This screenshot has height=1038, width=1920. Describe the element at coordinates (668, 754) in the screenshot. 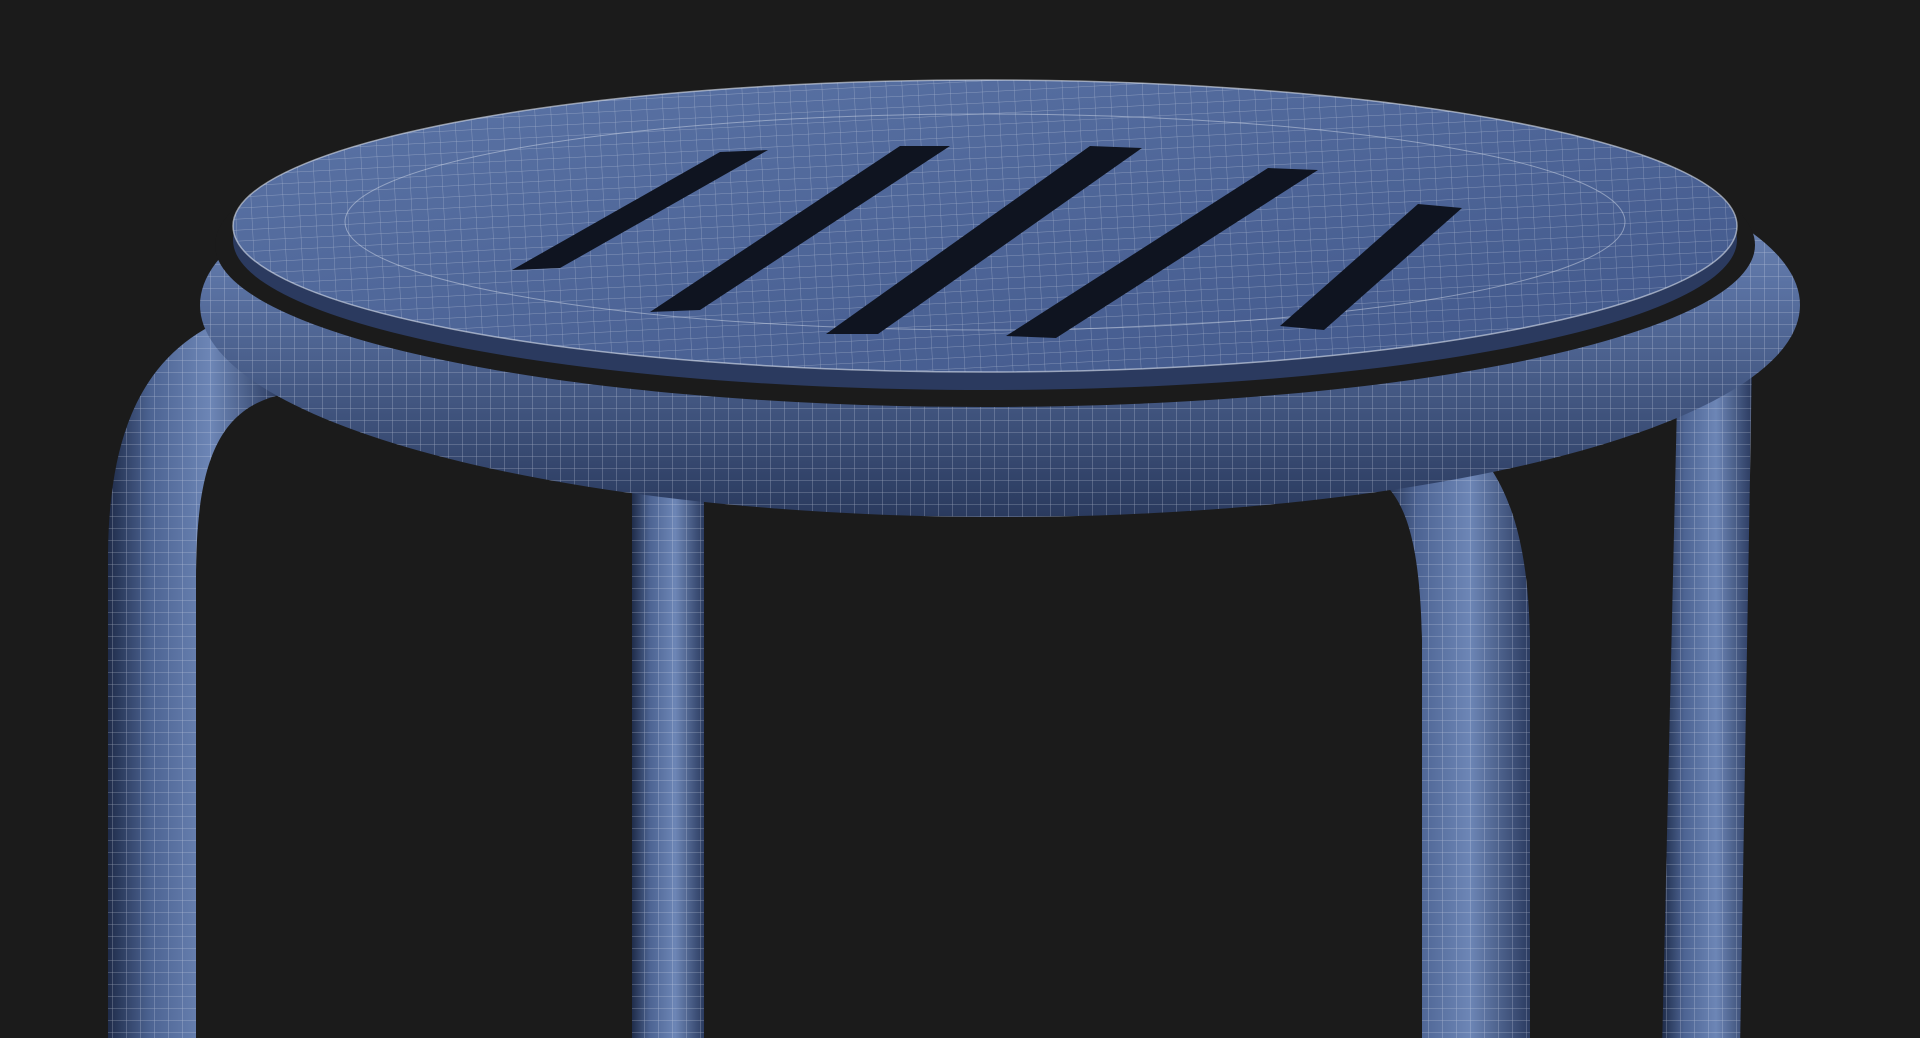

I see `back-left-leg` at that location.